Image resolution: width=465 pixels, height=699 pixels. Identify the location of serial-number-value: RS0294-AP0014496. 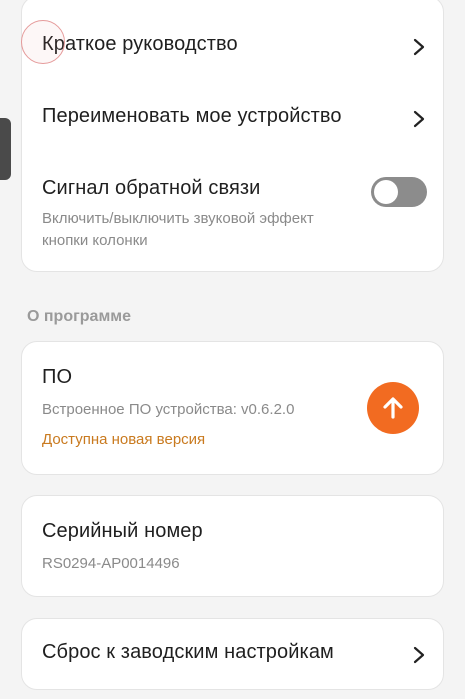
(111, 563).